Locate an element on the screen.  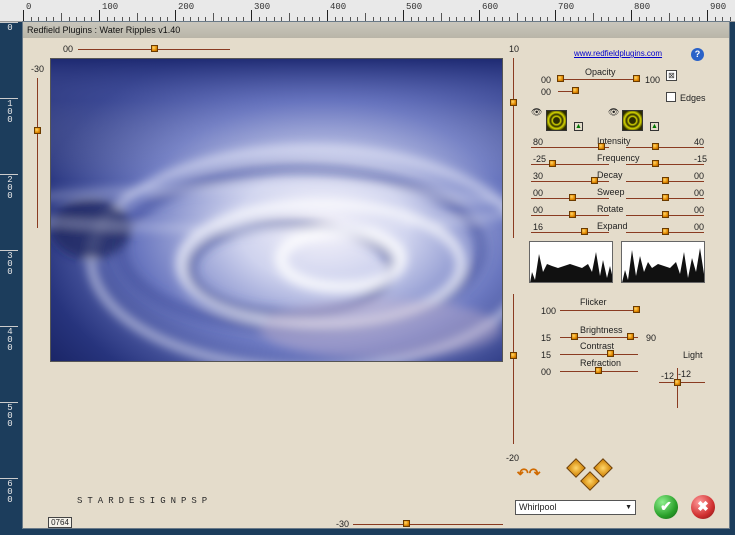
top-ruler-label: 700 is located at coordinates (566, 7).